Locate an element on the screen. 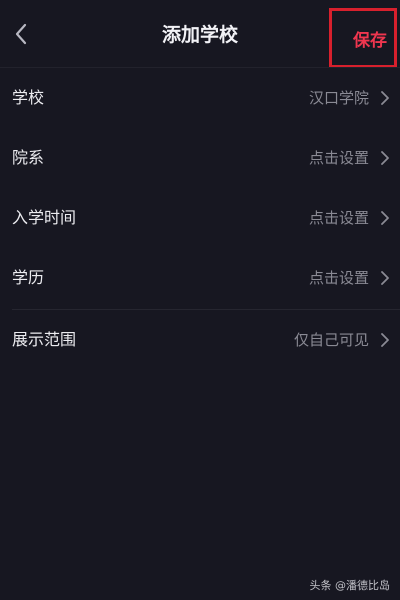  save-button-label: 保存 is located at coordinates (370, 40).